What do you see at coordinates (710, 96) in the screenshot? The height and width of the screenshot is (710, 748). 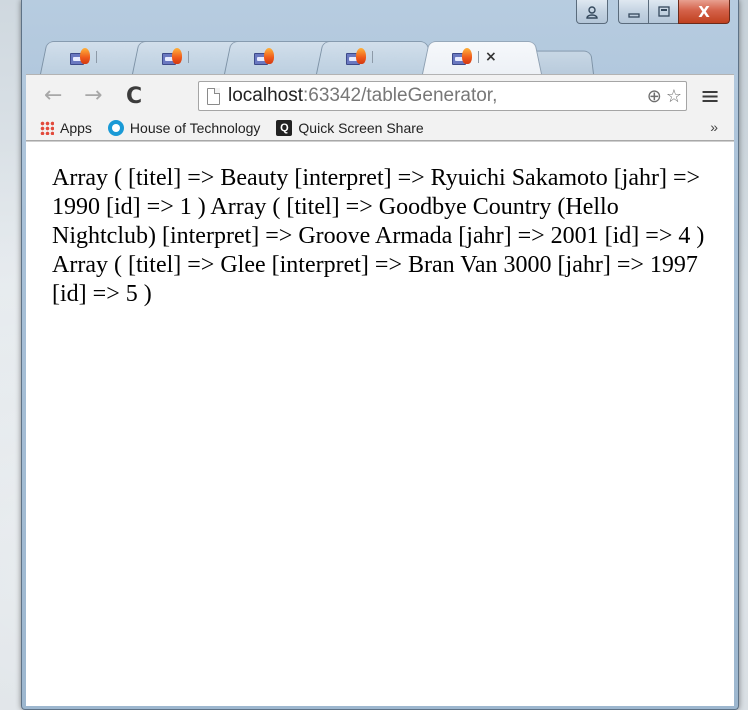 I see `chrome-menu-icon: ≡` at bounding box center [710, 96].